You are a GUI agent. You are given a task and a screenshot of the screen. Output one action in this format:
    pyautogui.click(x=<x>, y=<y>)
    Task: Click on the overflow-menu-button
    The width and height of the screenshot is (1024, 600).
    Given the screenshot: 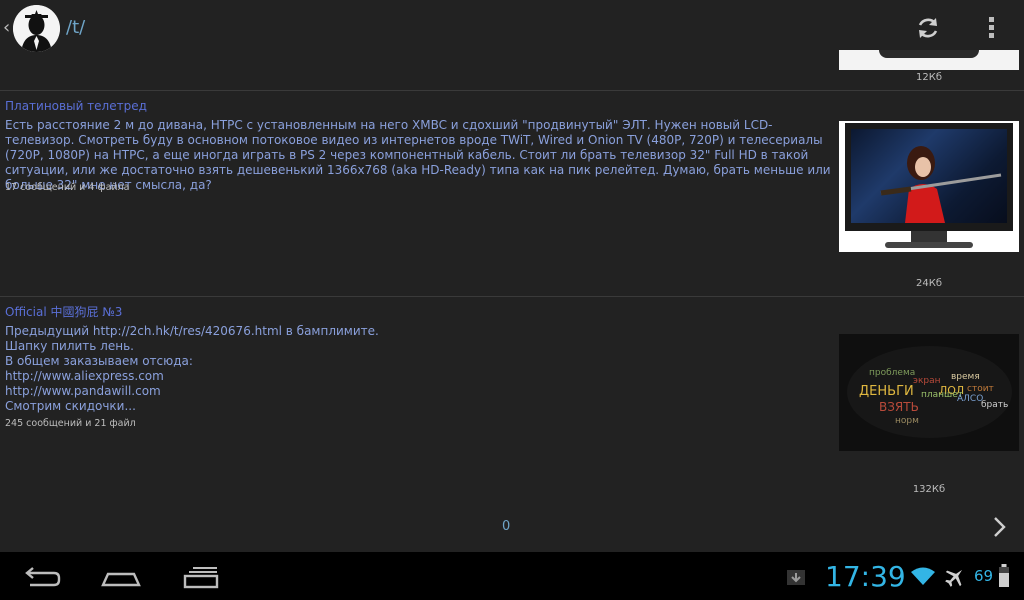 What is the action you would take?
    pyautogui.click(x=992, y=28)
    